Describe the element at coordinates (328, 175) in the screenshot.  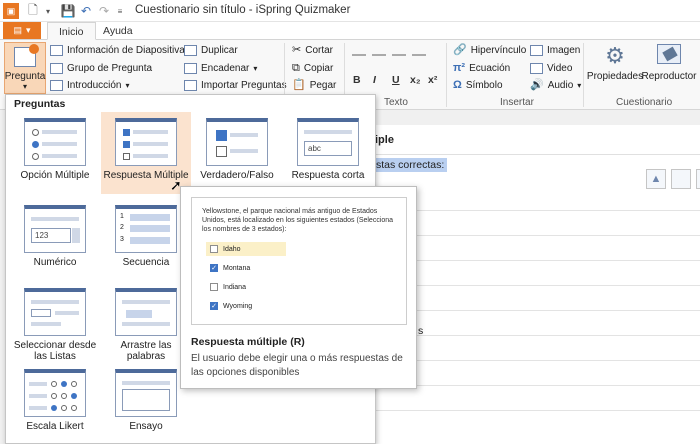
I see `gallery-item-label: Respuesta corta` at that location.